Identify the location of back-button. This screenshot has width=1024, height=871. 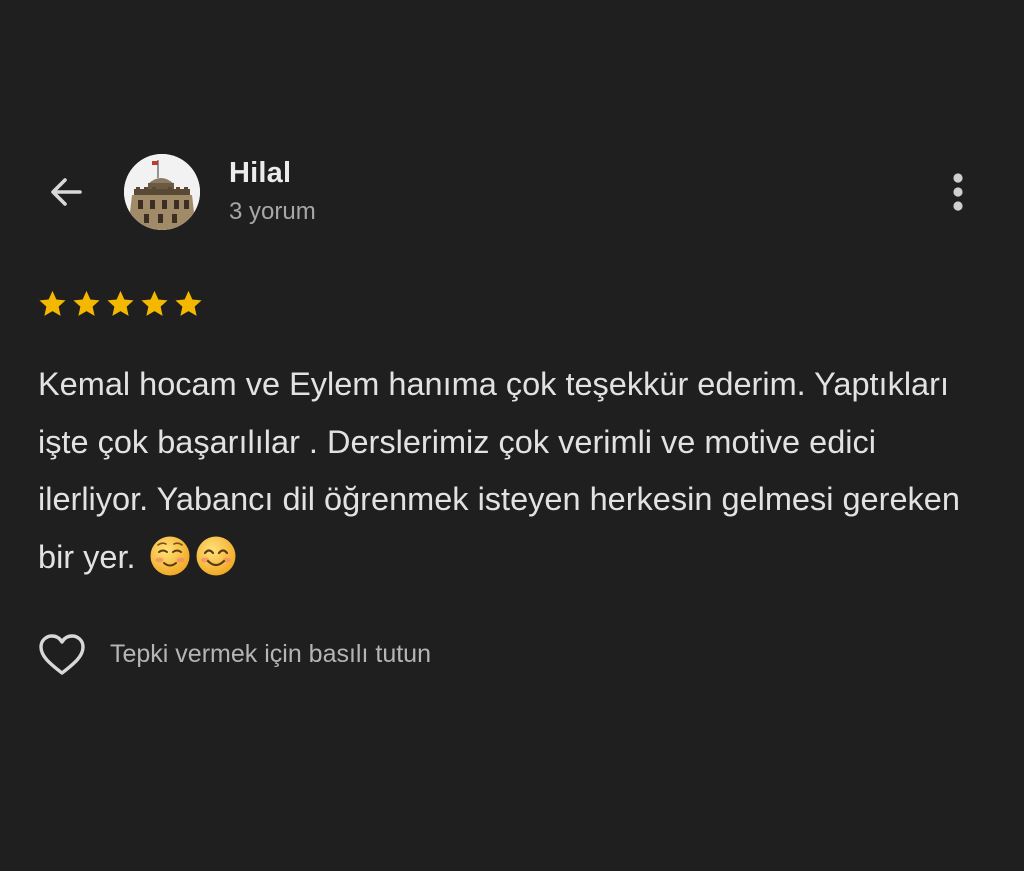
(66, 192).